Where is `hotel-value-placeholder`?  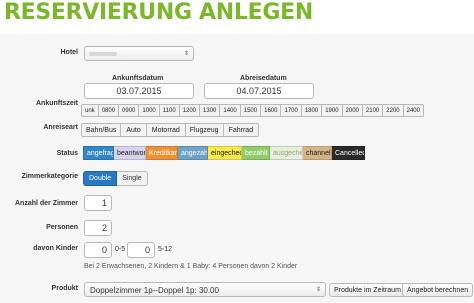
hotel-value-placeholder is located at coordinates (103, 54).